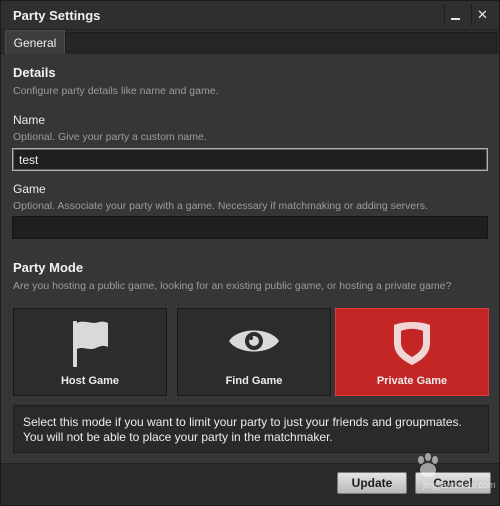 The height and width of the screenshot is (506, 500). I want to click on tab-label: General, so click(35, 42).